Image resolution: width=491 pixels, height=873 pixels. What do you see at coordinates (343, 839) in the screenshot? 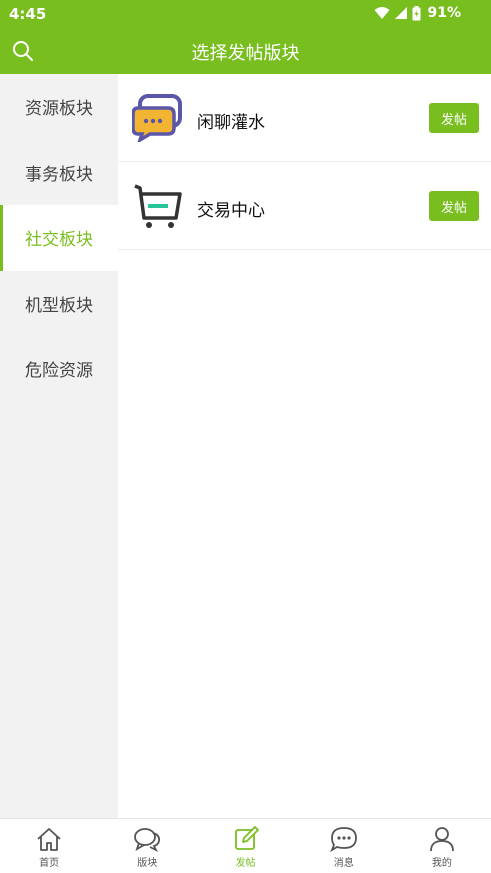
I see `message-icon` at bounding box center [343, 839].